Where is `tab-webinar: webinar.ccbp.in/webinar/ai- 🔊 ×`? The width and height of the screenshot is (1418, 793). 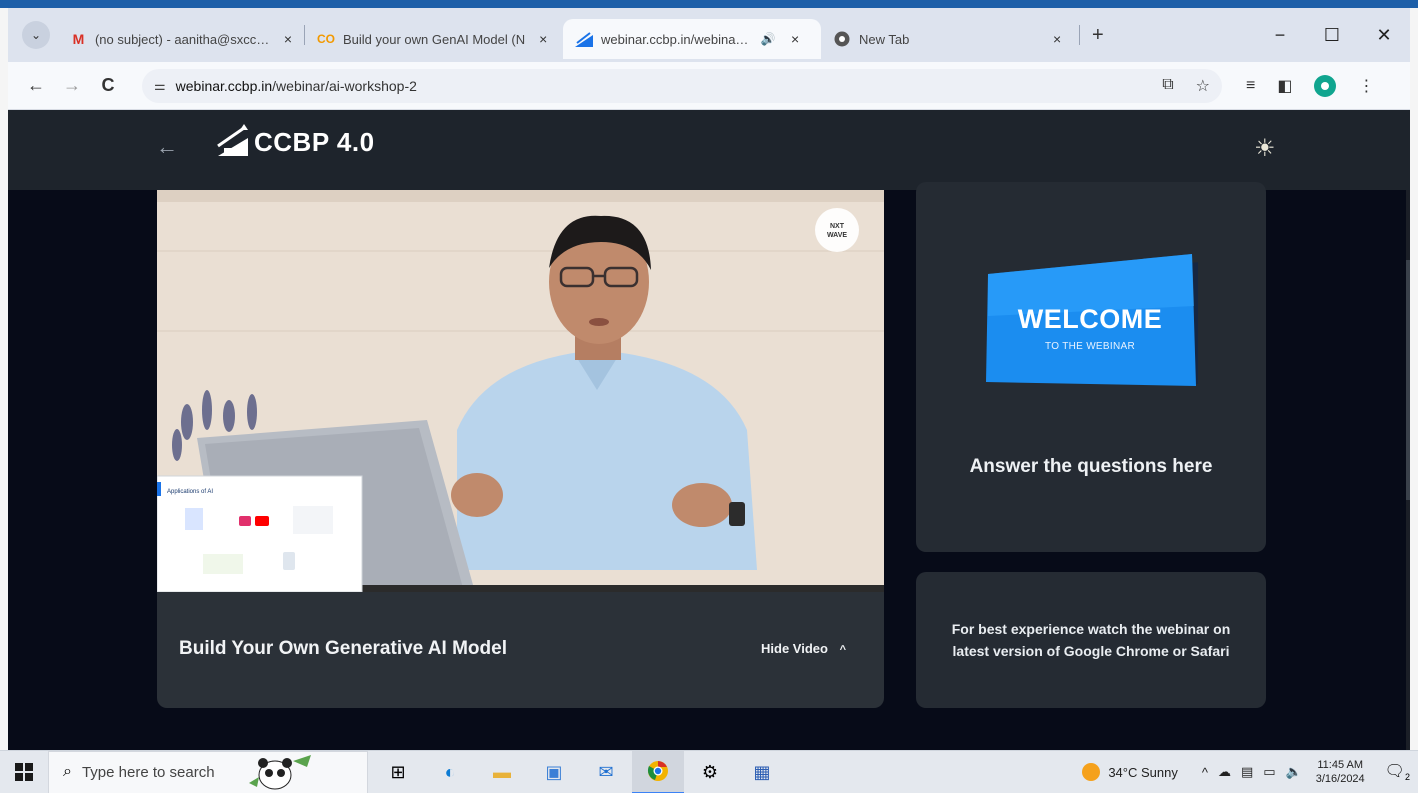 tab-webinar: webinar.ccbp.in/webinar/ai- 🔊 × is located at coordinates (692, 39).